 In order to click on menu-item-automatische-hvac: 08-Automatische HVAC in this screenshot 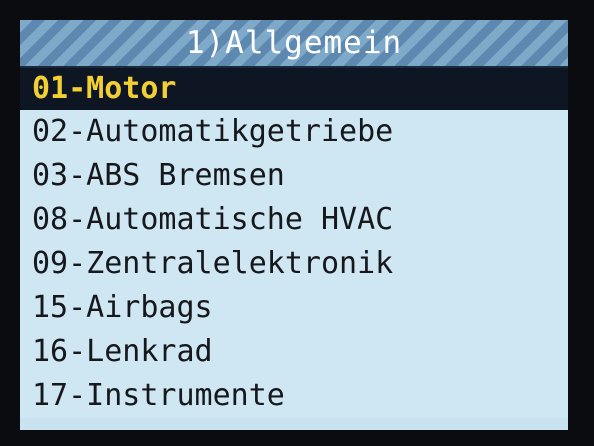, I will do `click(294, 220)`.